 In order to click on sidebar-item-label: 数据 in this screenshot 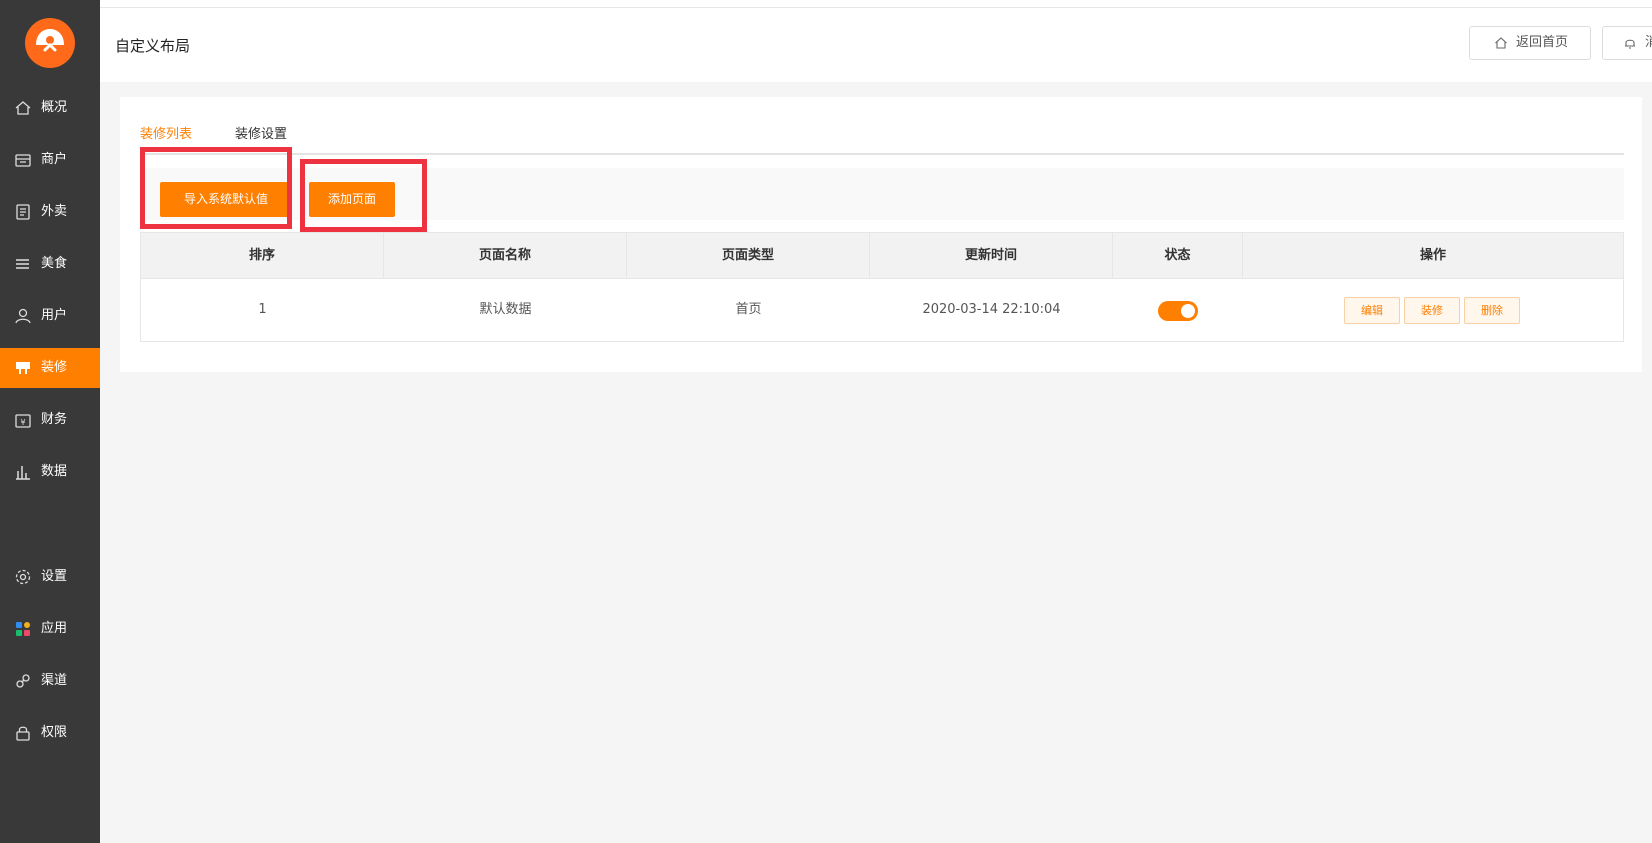, I will do `click(54, 471)`.